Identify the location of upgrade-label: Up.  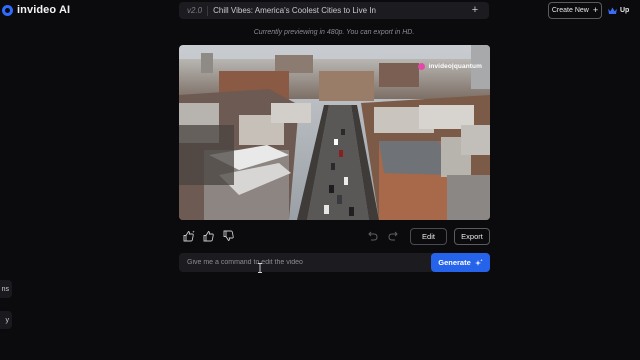
(625, 10).